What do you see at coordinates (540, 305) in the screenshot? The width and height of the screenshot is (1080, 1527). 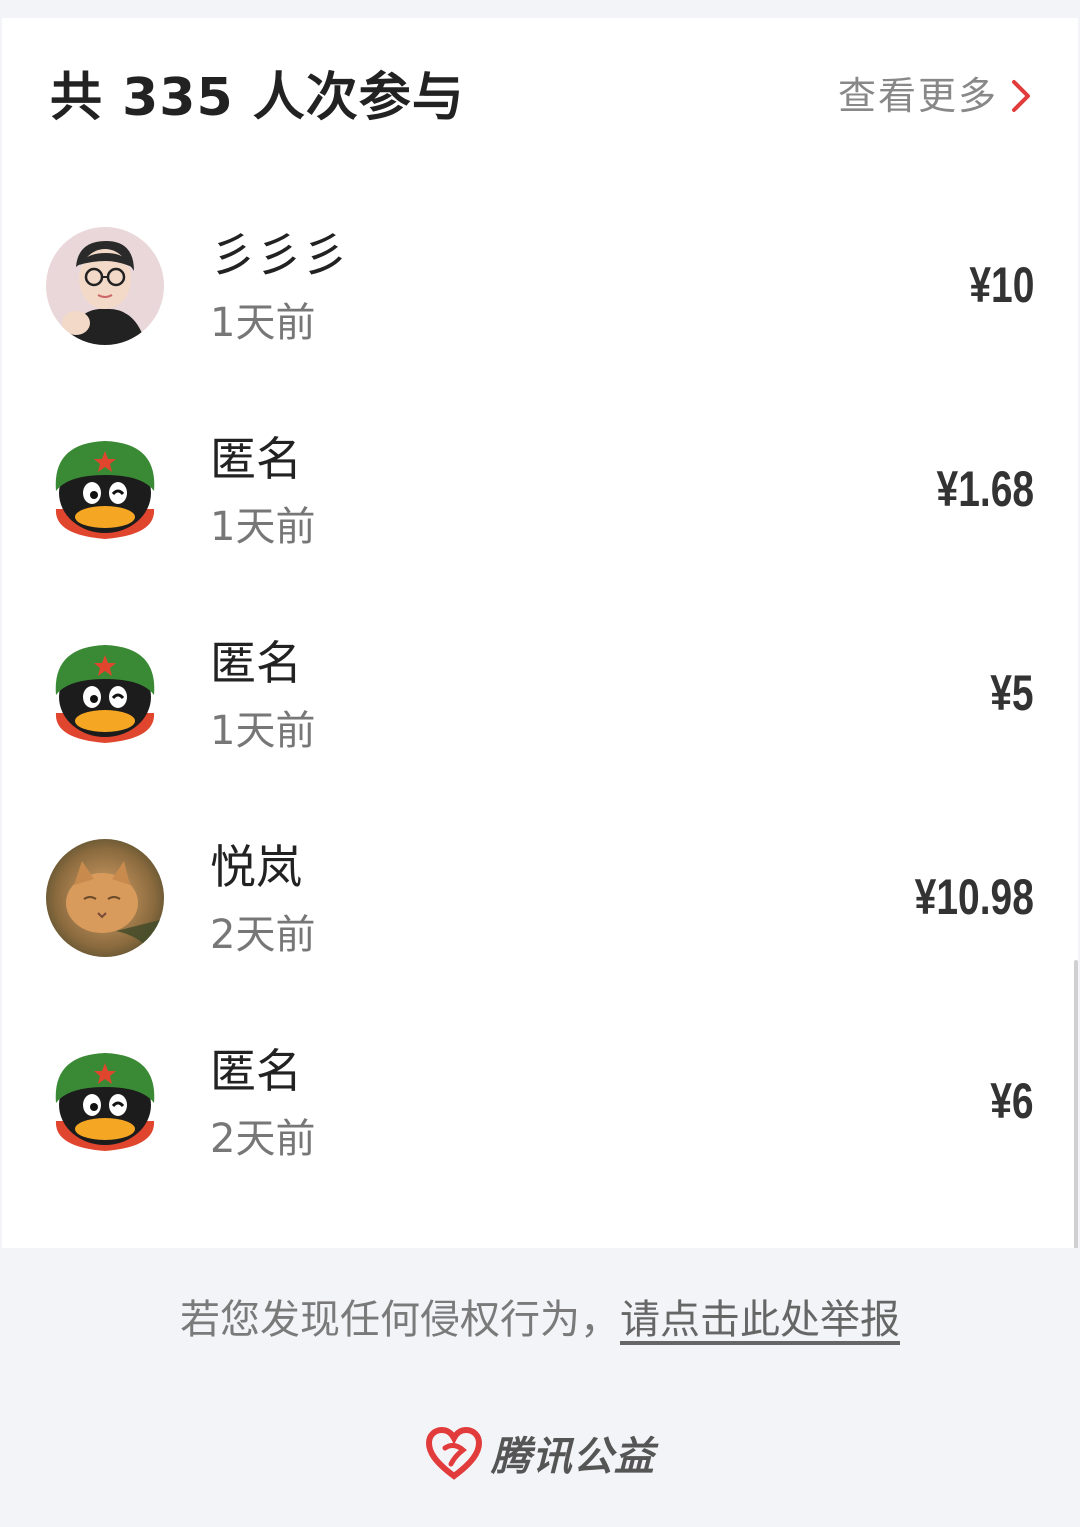 I see `donor-row: 彡彡彡 1天前 ¥10` at bounding box center [540, 305].